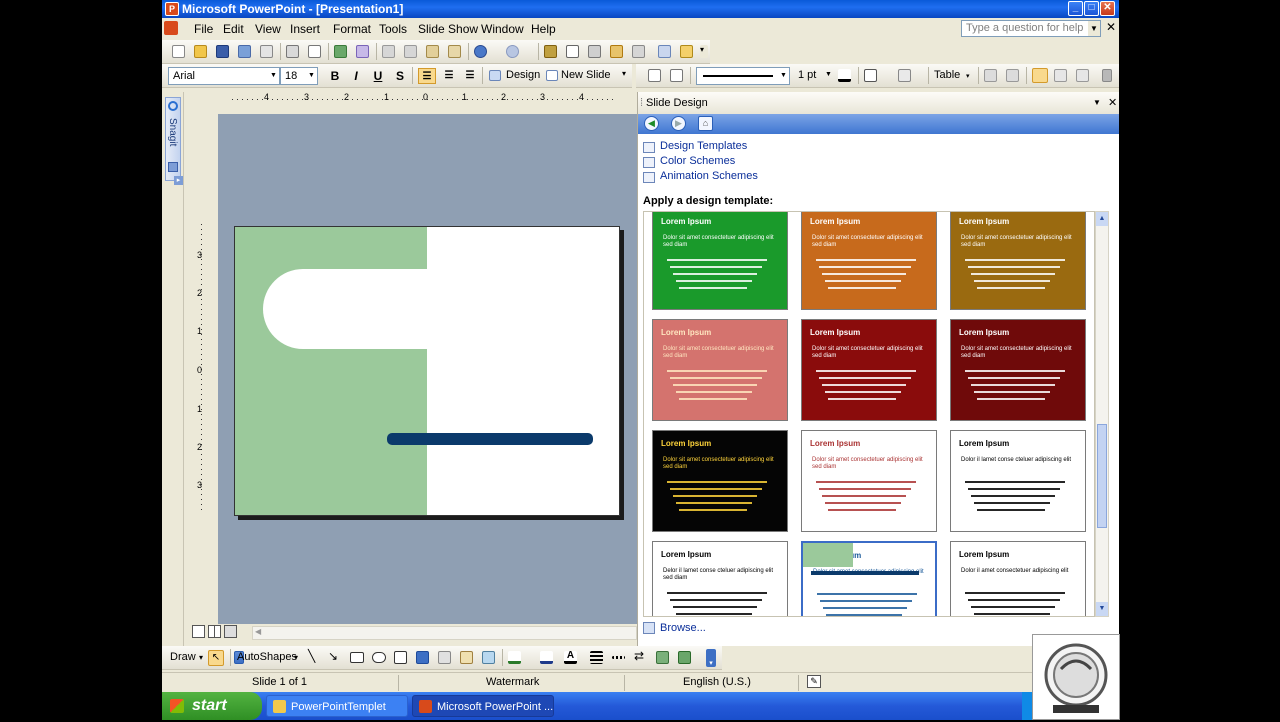  Describe the element at coordinates (1091, 8) in the screenshot. I see `maximize-button: □` at that location.